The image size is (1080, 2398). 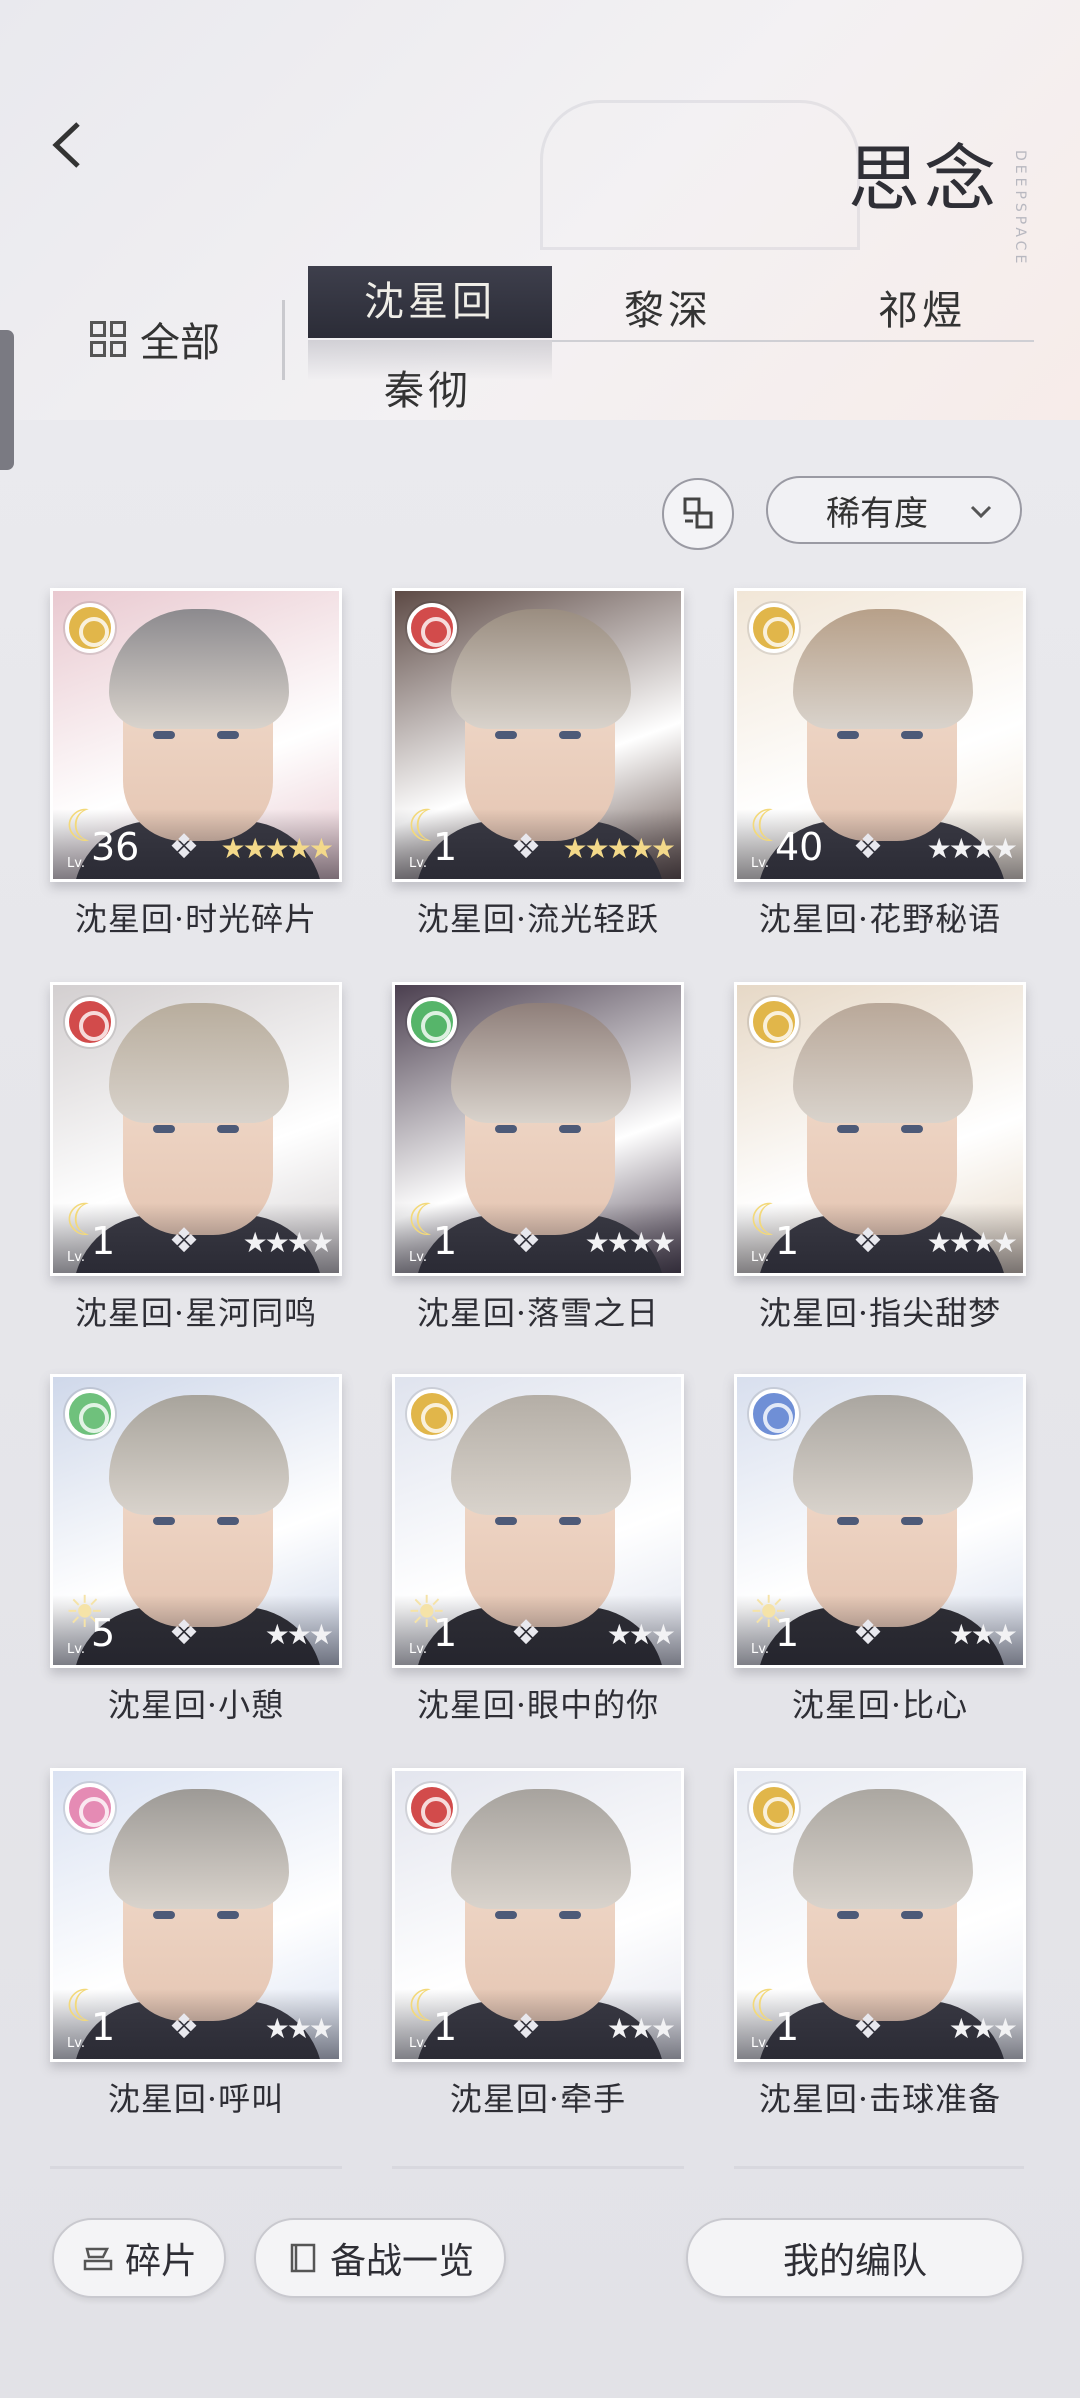 I want to click on chevron-left-icon, so click(x=66, y=145).